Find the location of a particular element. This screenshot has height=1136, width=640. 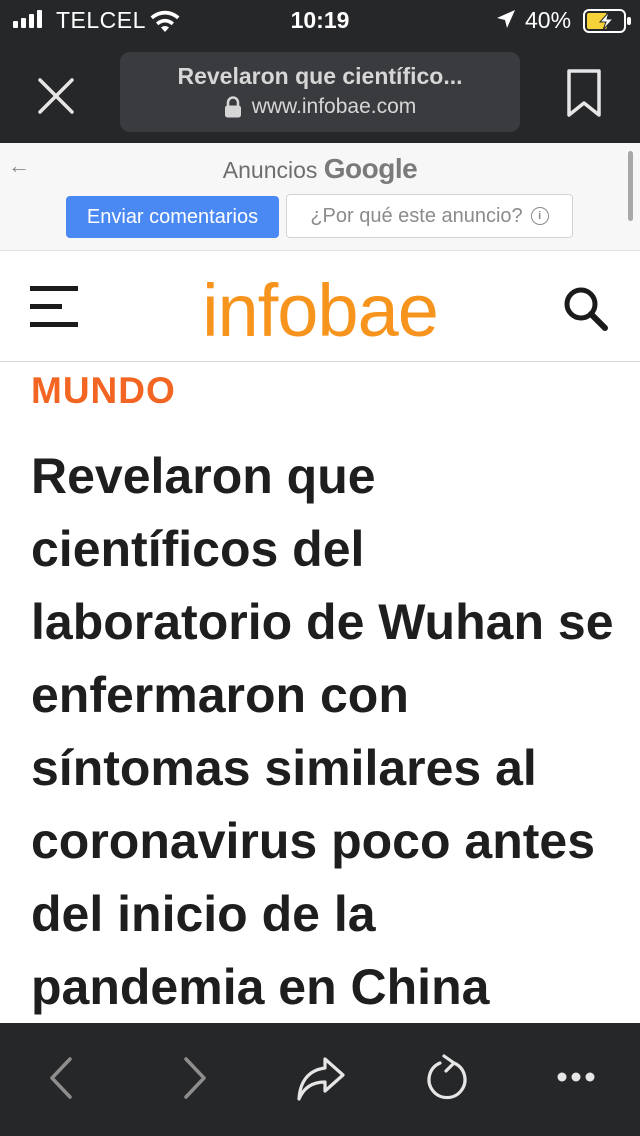

url-domain-row: www.infobae.com is located at coordinates (320, 107).